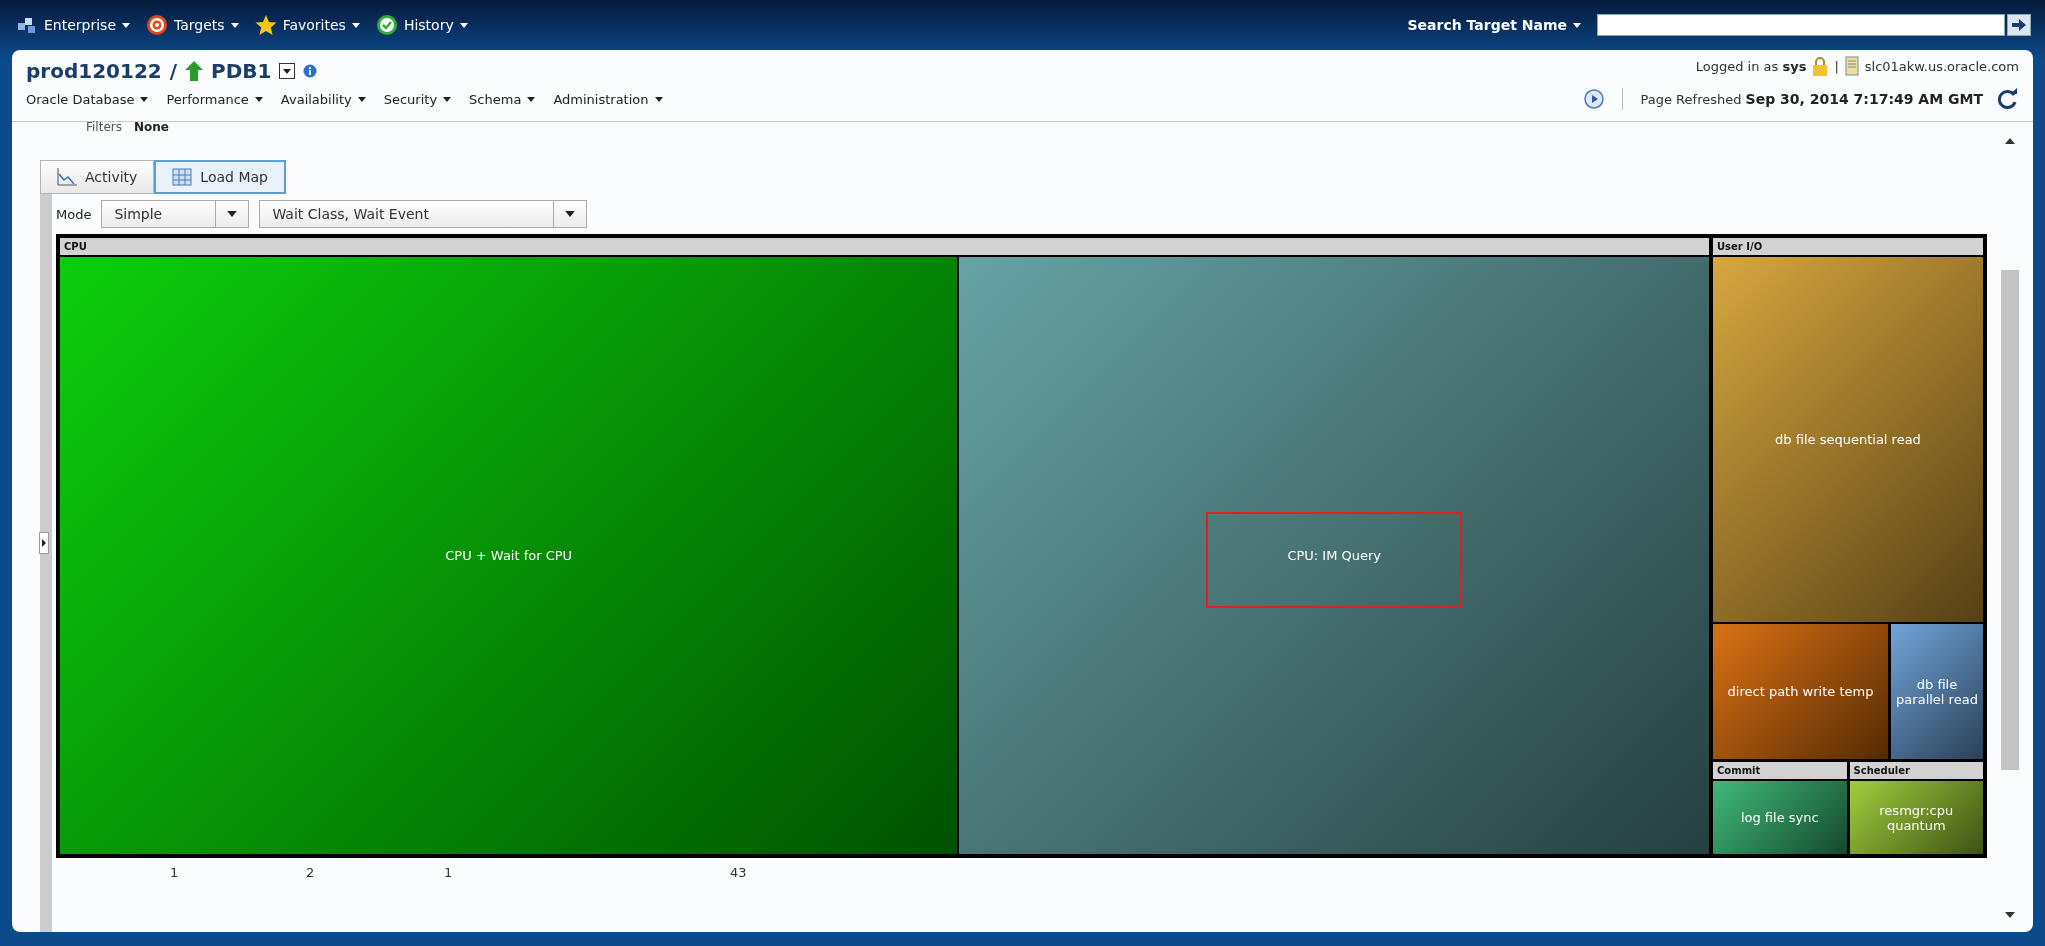 This screenshot has height=946, width=2045. I want to click on group-header: Scheduler, so click(1916, 770).